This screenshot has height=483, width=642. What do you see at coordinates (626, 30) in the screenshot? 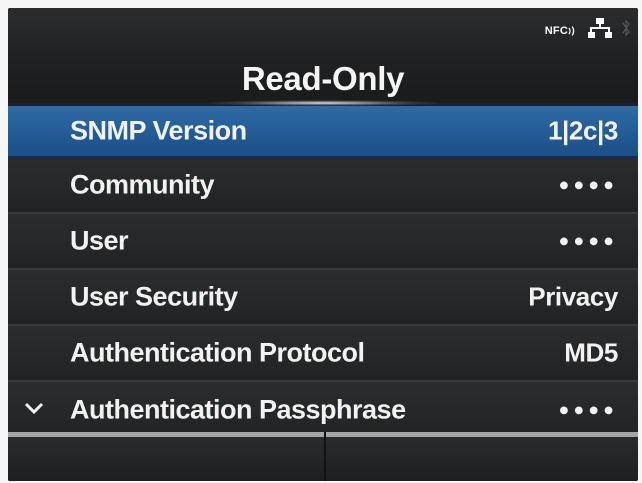
I see `bluetooth-icon` at bounding box center [626, 30].